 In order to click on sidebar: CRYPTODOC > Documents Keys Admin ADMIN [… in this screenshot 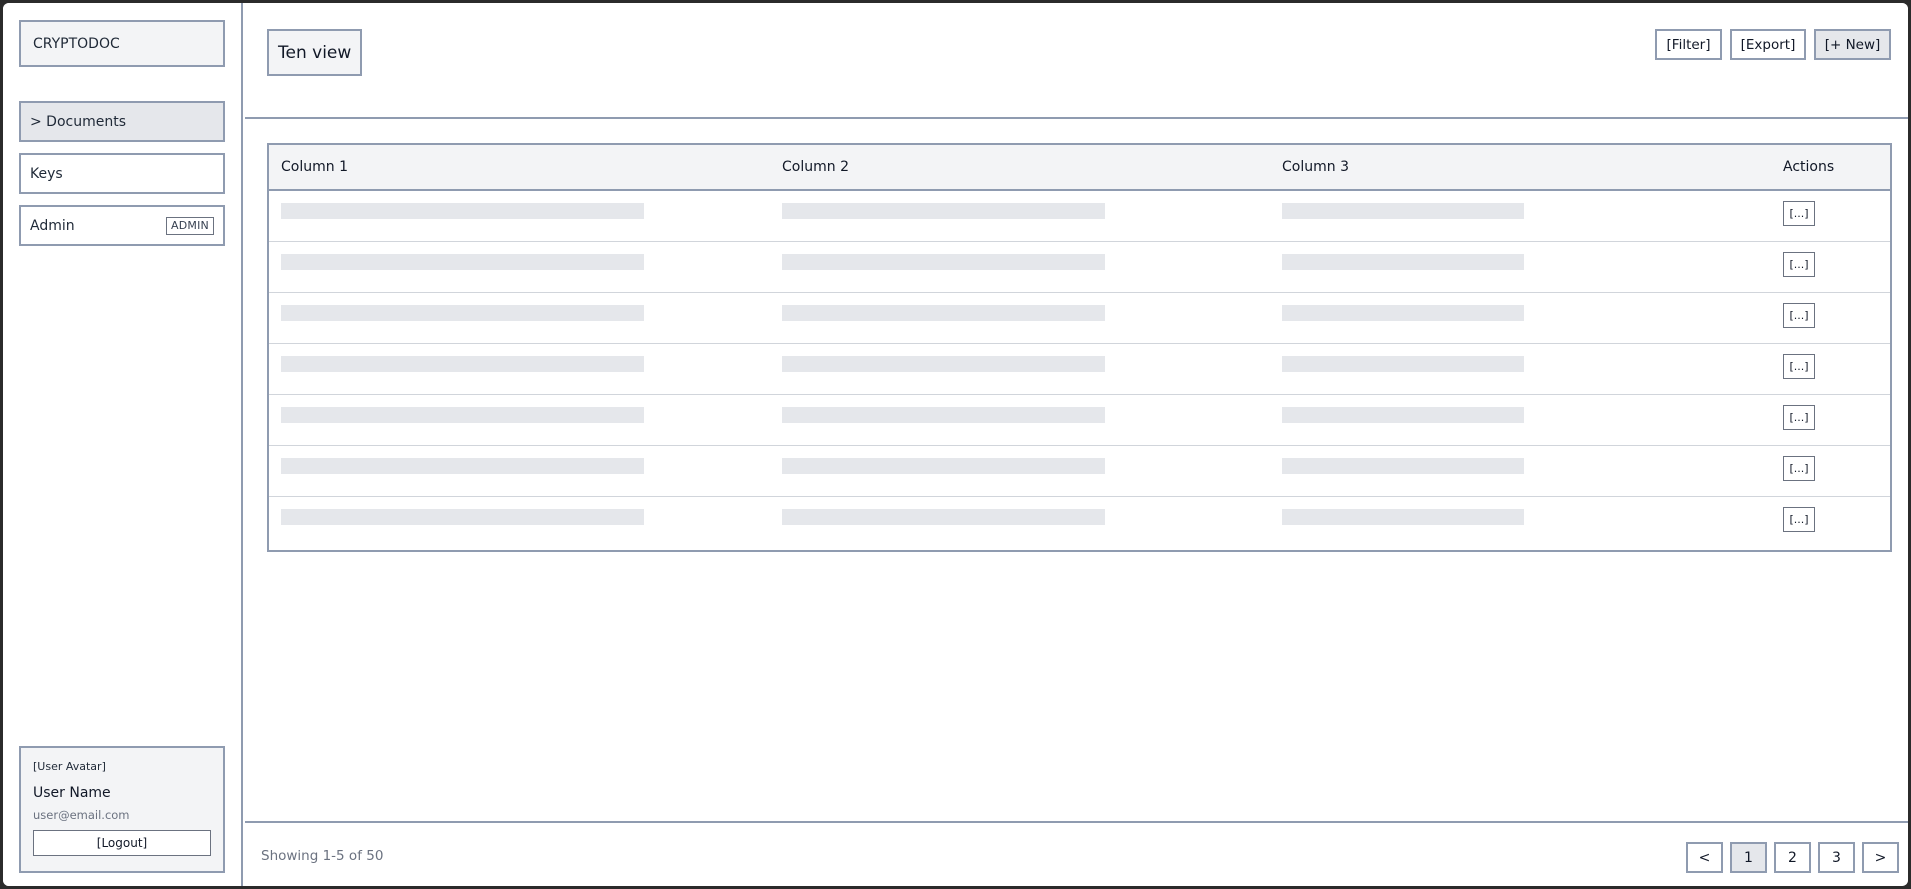, I will do `click(123, 444)`.